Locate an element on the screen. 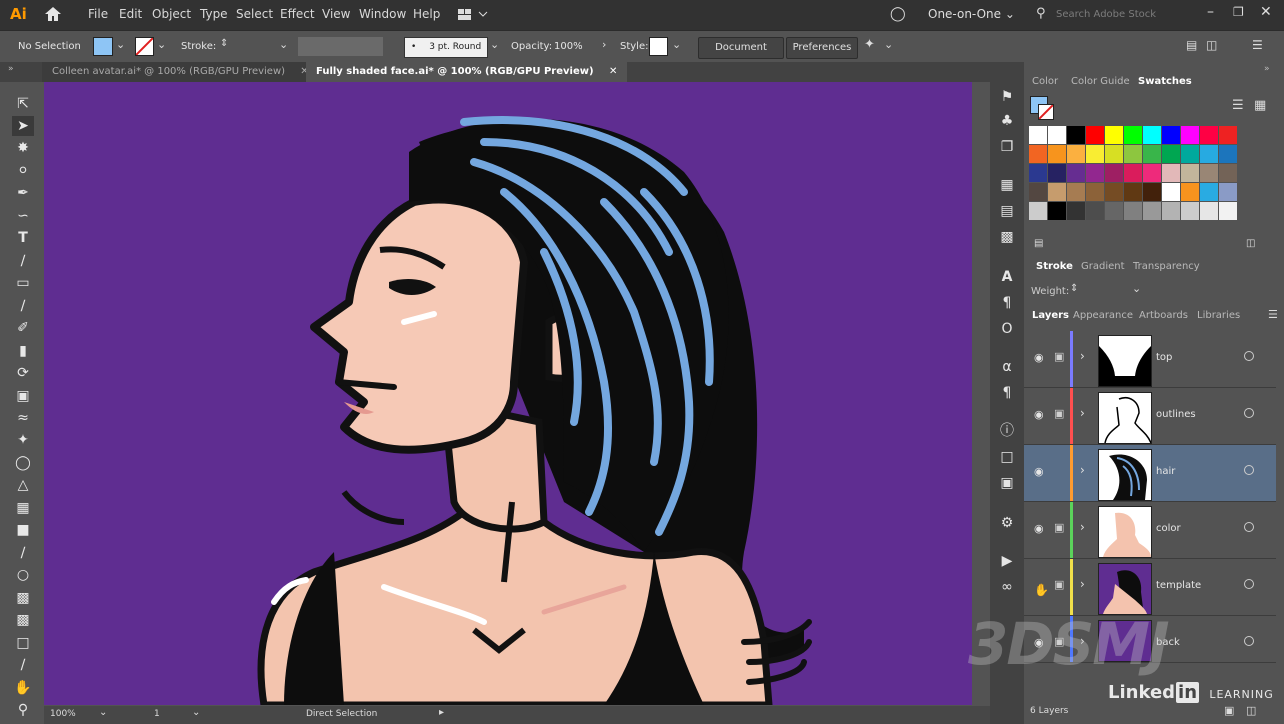  zoom-tool-icon: ⚲ is located at coordinates (23, 710).